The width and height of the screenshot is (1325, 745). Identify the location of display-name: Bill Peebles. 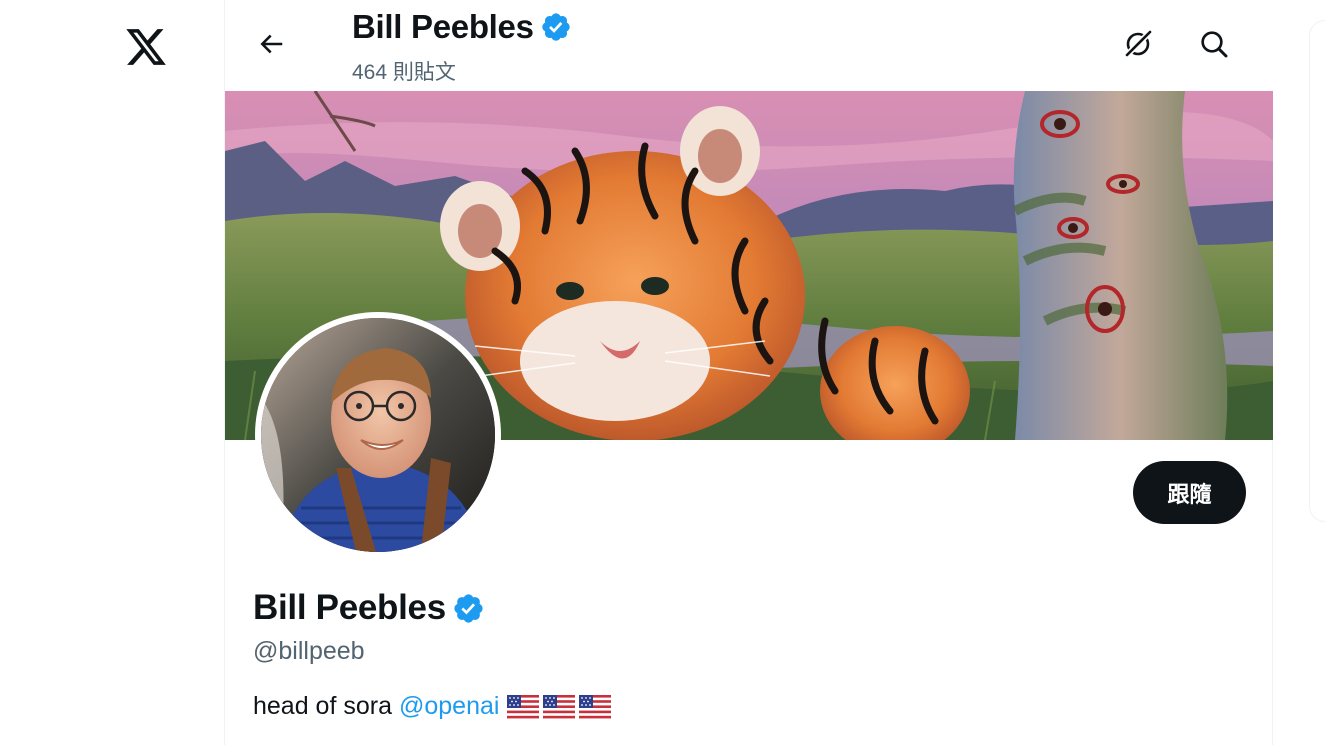
(369, 608).